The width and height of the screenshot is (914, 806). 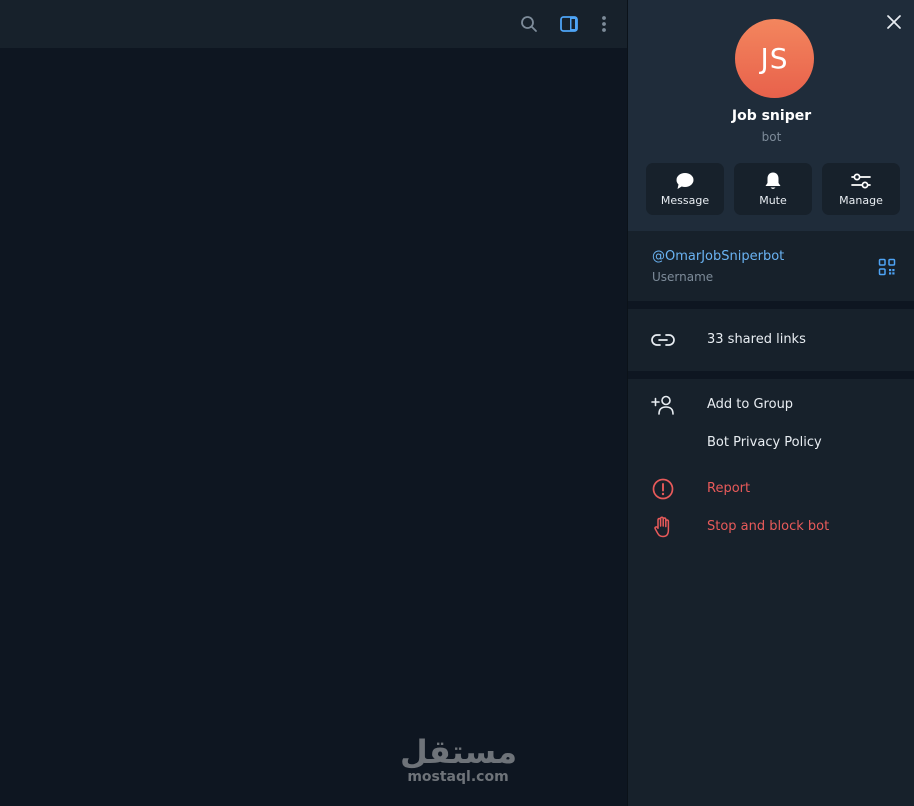 I want to click on right-panel-toggle-icon, so click(x=569, y=24).